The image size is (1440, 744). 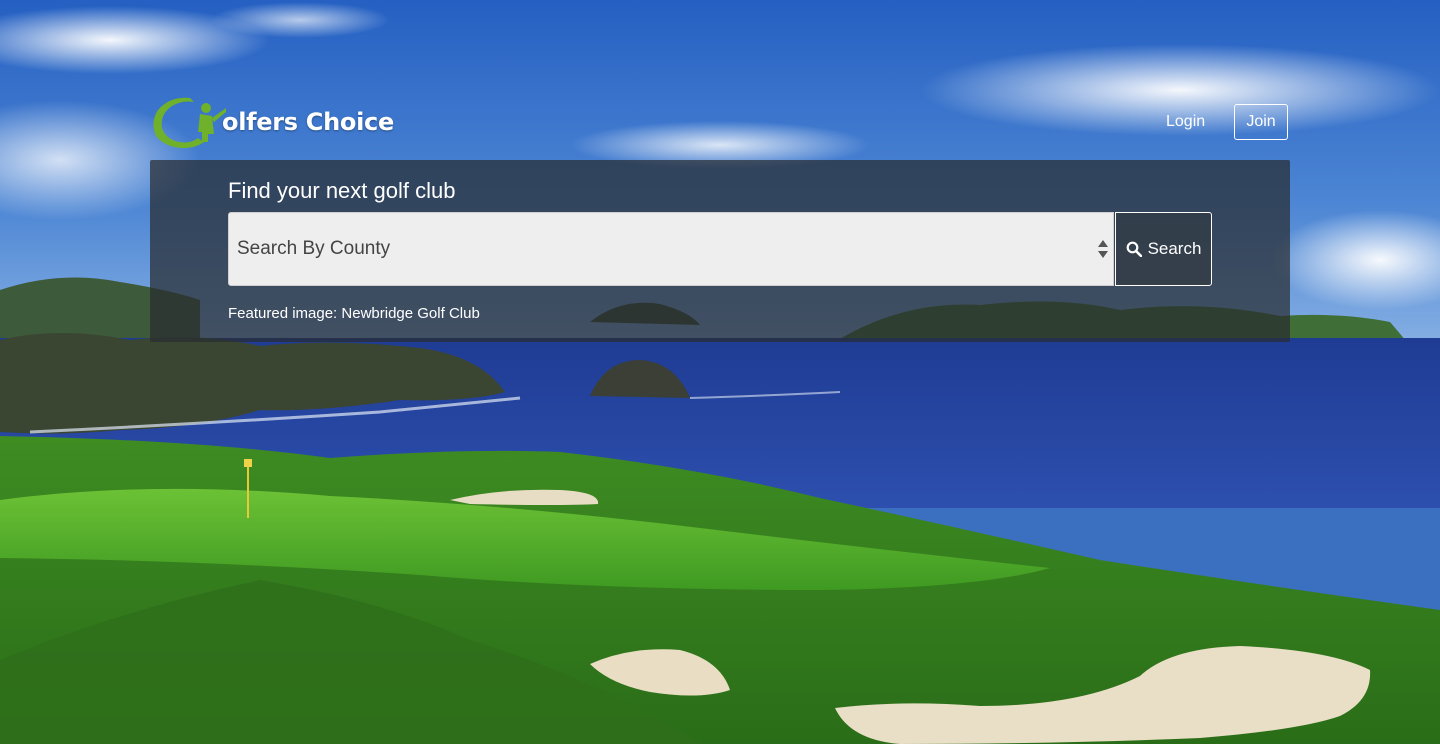 What do you see at coordinates (342, 190) in the screenshot?
I see `search-heading: Find your next golf club` at bounding box center [342, 190].